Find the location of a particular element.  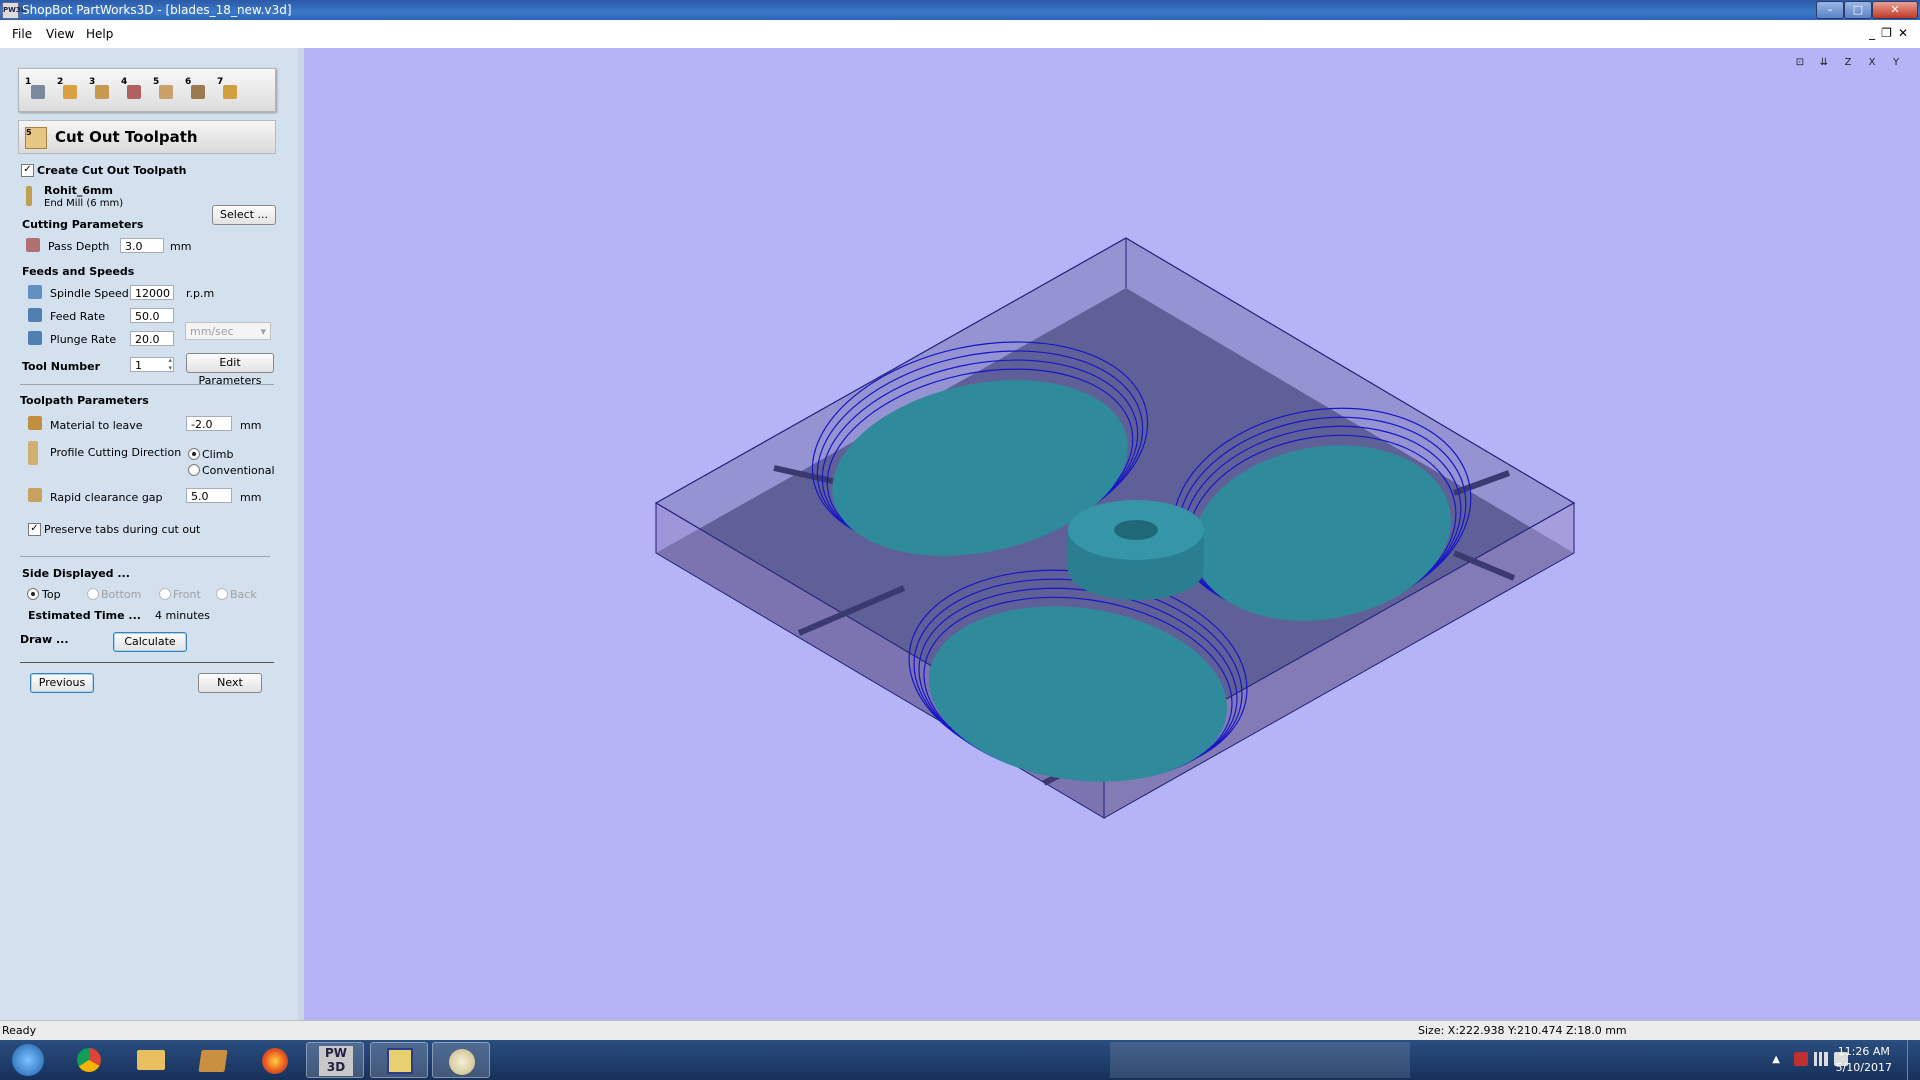

pass-depth-input: 3.0 is located at coordinates (142, 245).